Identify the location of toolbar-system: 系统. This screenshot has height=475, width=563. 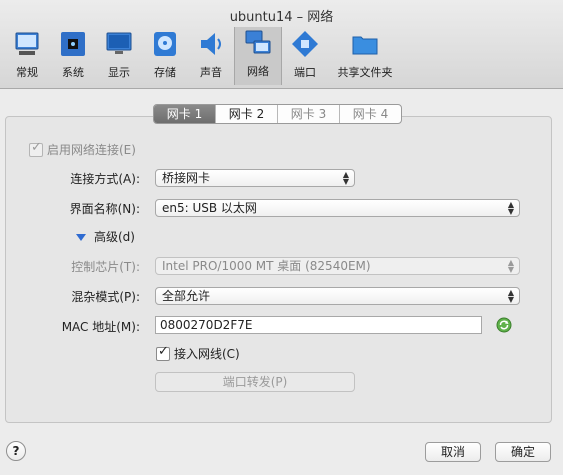
(73, 56).